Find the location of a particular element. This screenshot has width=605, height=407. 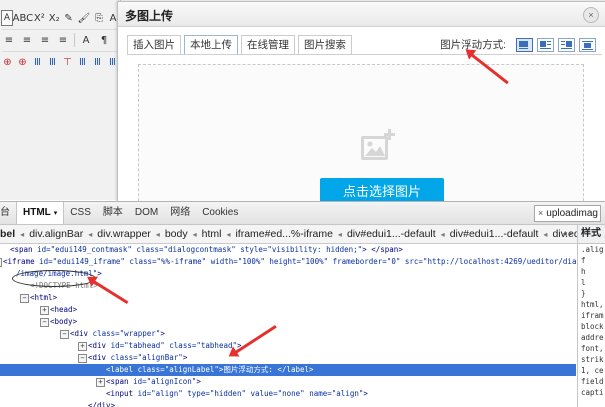

toolbar-button: ⊤ is located at coordinates (67, 62).